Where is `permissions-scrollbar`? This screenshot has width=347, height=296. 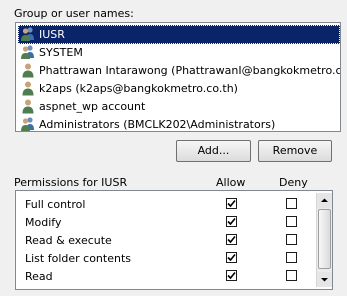
permissions-scrollbar is located at coordinates (324, 240).